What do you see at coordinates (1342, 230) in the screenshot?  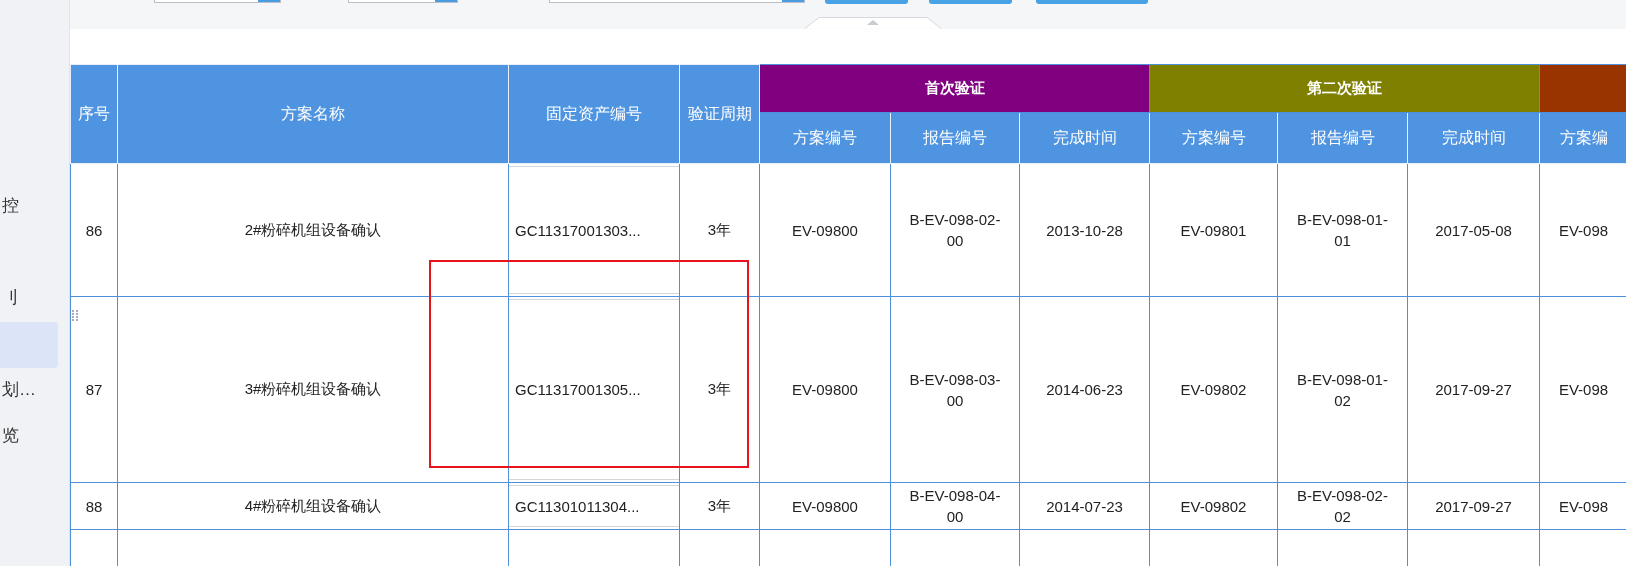 I see `table-cell: B-EV-098-01-01` at bounding box center [1342, 230].